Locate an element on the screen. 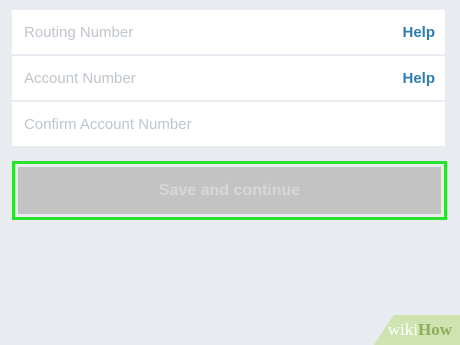 Image resolution: width=460 pixels, height=345 pixels. save-and-continue-button: Save and continue is located at coordinates (229, 190).